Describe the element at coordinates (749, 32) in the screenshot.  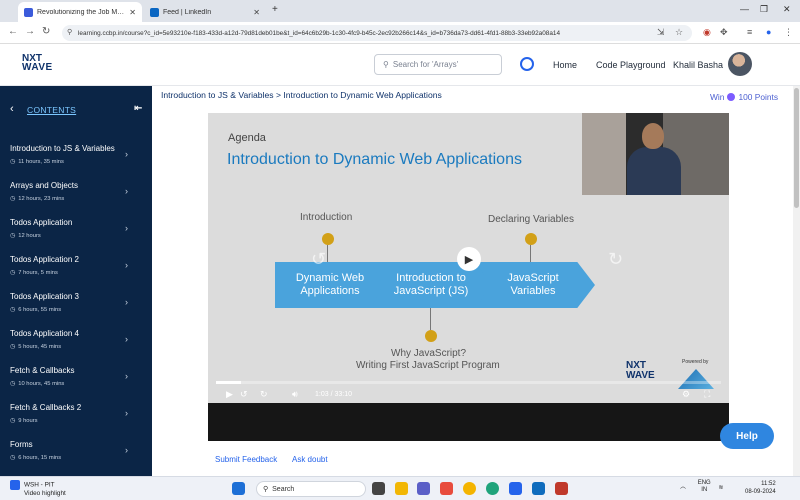
I see `reading-list-icon: ≡` at that location.